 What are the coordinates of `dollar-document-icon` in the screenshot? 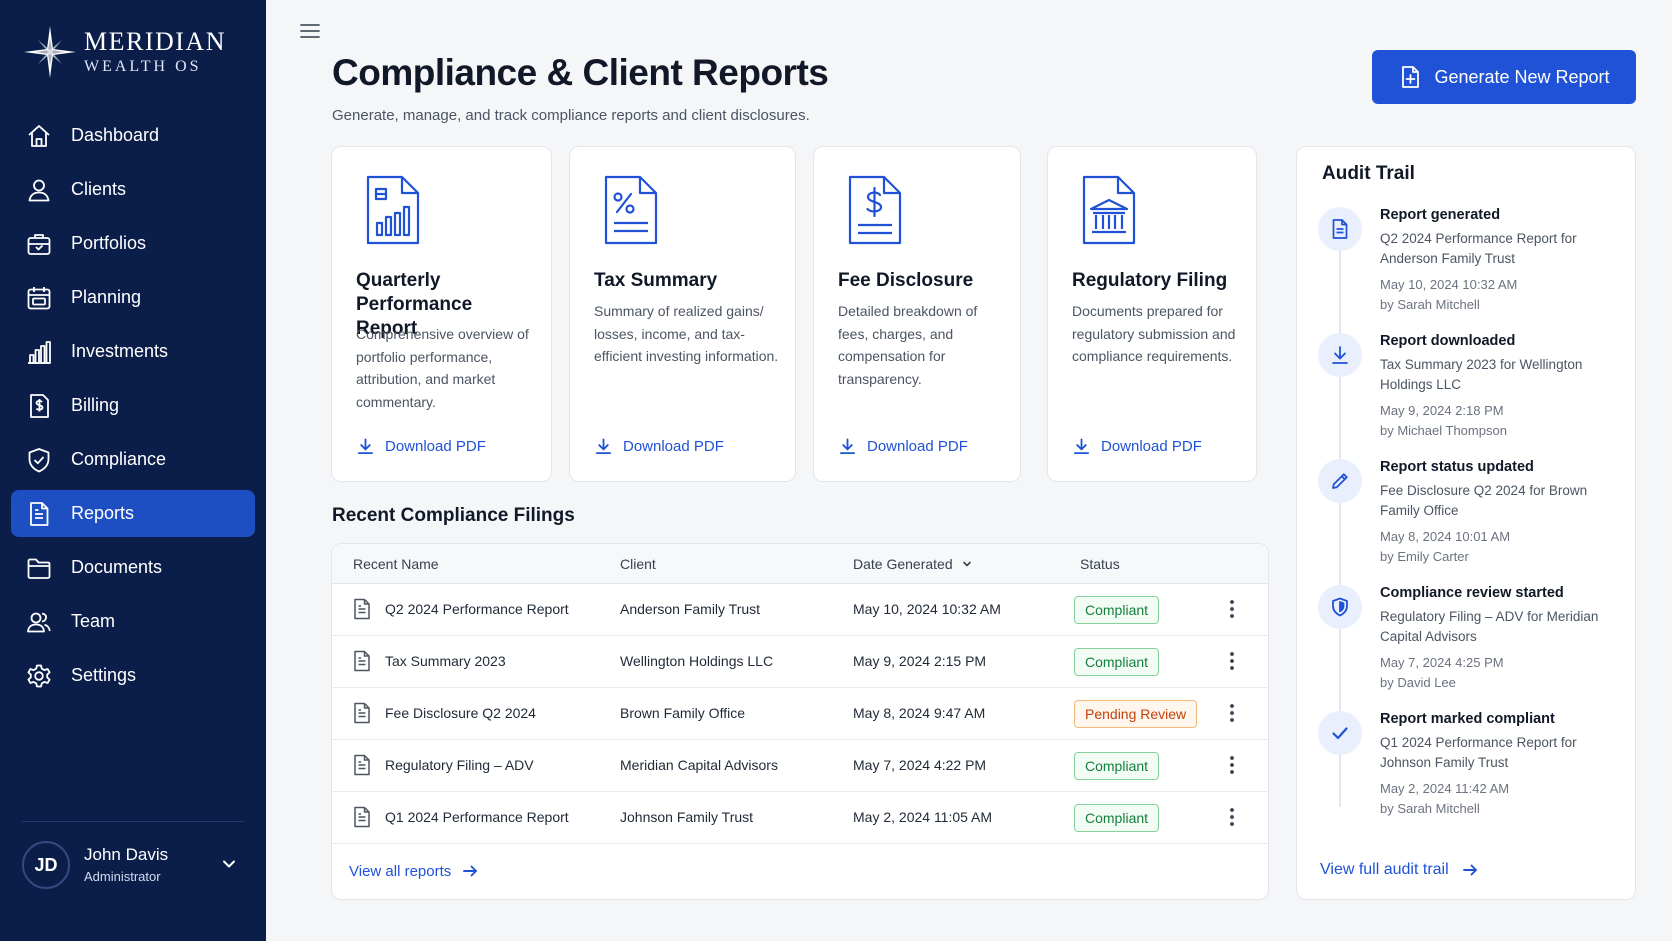 It's located at (875, 210).